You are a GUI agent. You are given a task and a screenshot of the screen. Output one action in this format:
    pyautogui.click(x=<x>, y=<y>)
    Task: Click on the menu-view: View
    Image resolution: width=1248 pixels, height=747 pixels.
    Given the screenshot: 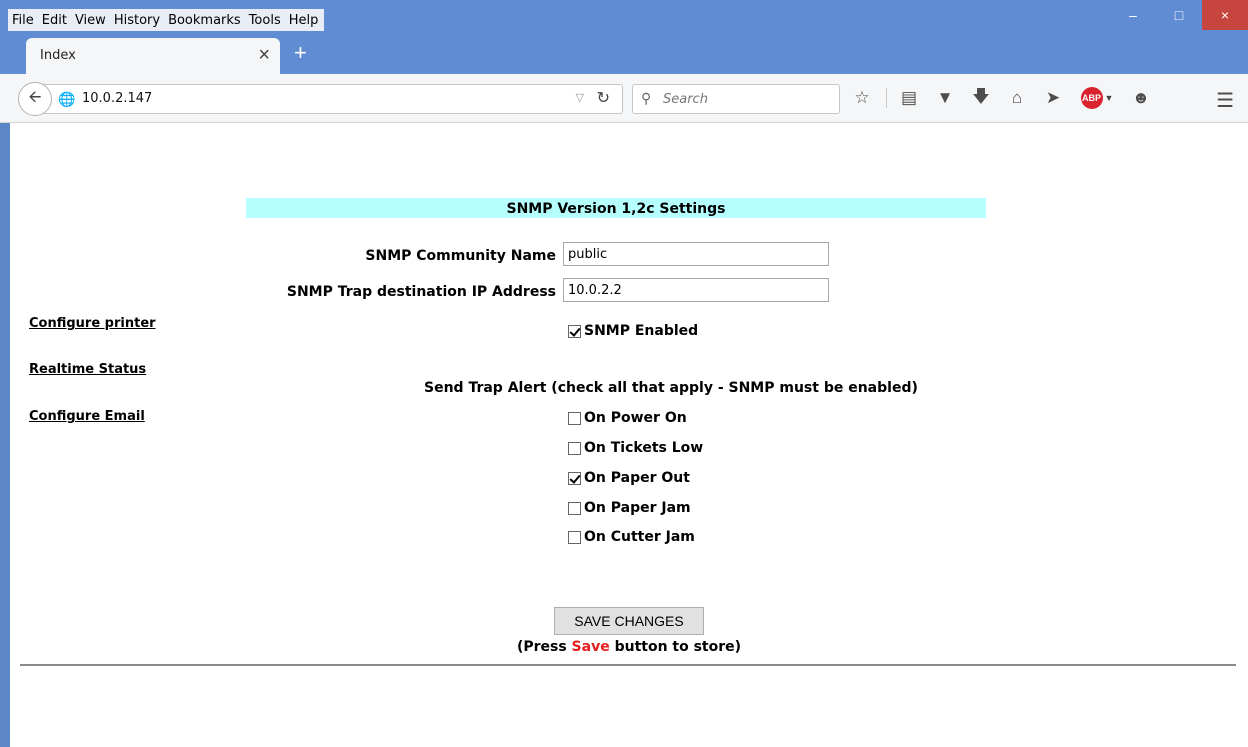 What is the action you would take?
    pyautogui.click(x=90, y=20)
    